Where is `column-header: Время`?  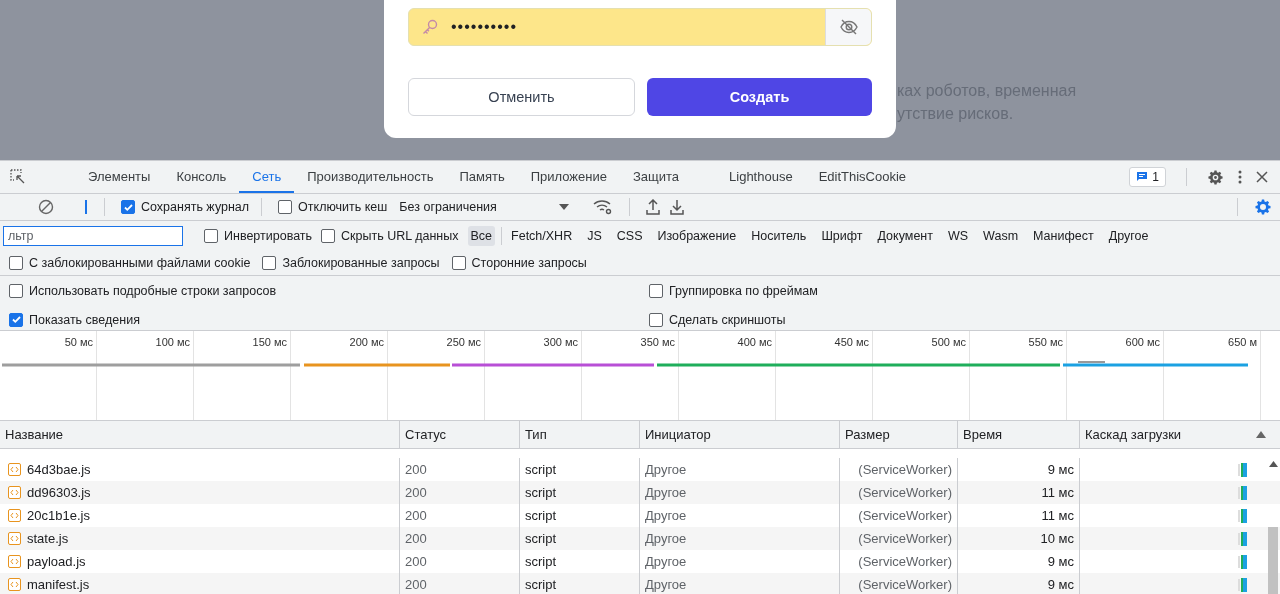 column-header: Время is located at coordinates (1019, 434).